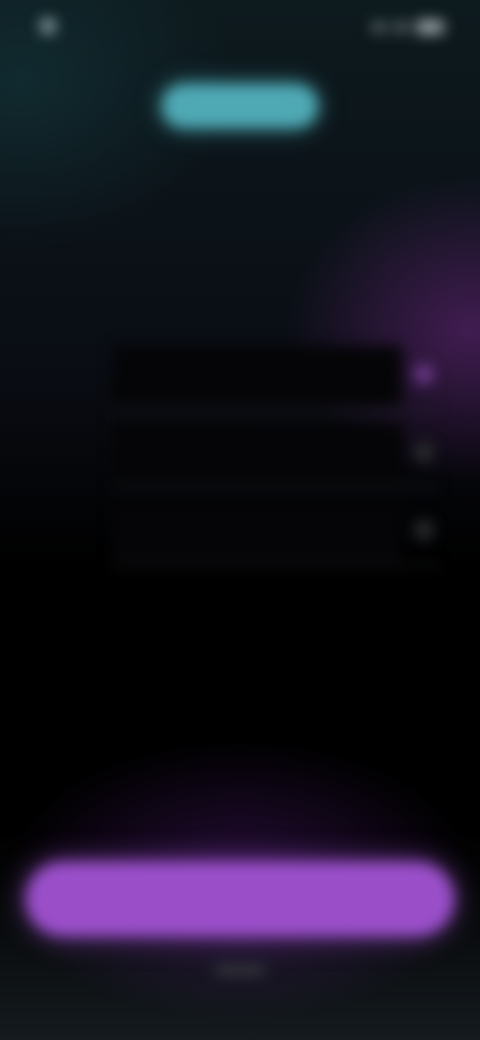 The image size is (480, 1040). What do you see at coordinates (240, 899) in the screenshot?
I see `primary-button` at bounding box center [240, 899].